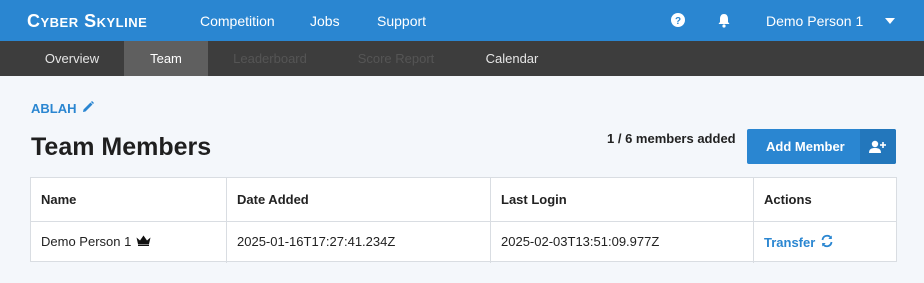 Image resolution: width=924 pixels, height=283 pixels. Describe the element at coordinates (325, 21) in the screenshot. I see `nav-jobs: Jobs` at that location.